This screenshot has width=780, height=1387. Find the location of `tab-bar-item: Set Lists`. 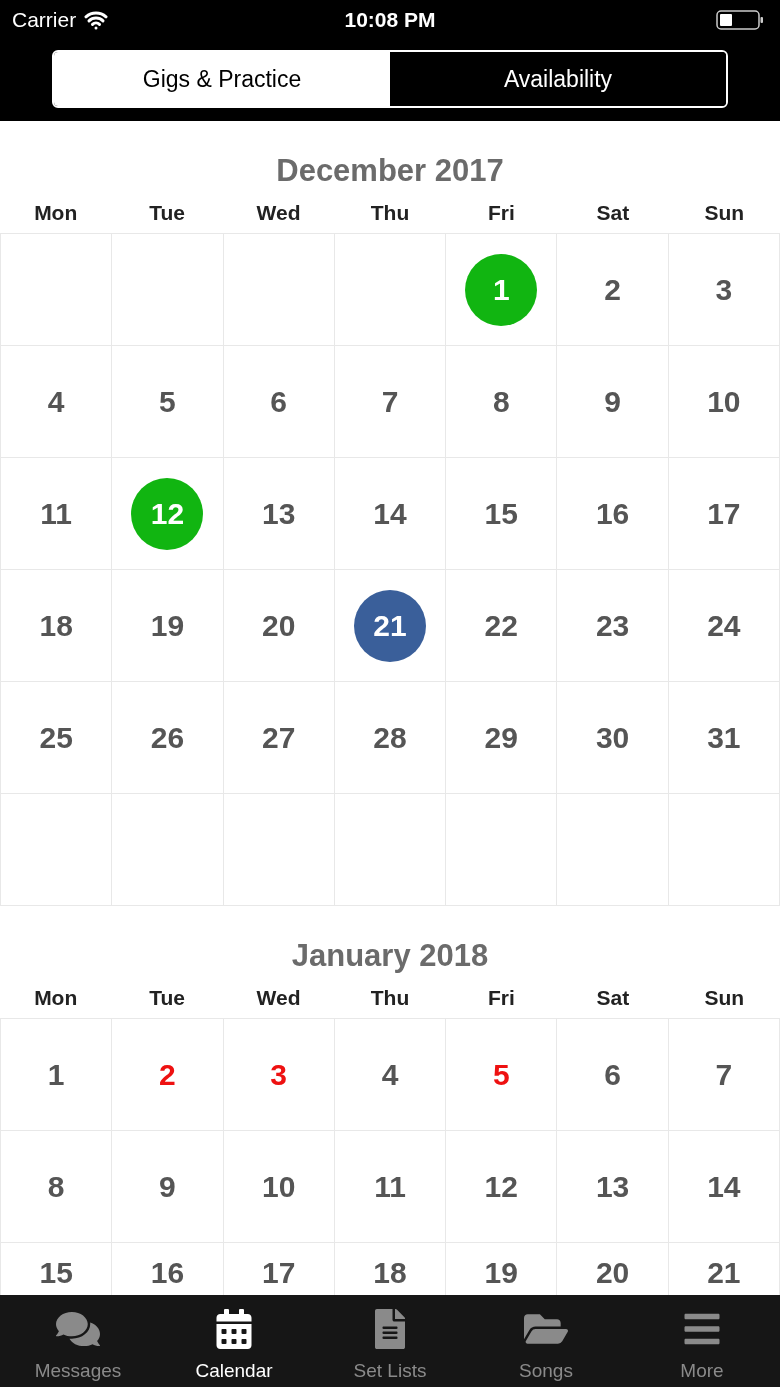

tab-bar-item: Set Lists is located at coordinates (390, 1341).